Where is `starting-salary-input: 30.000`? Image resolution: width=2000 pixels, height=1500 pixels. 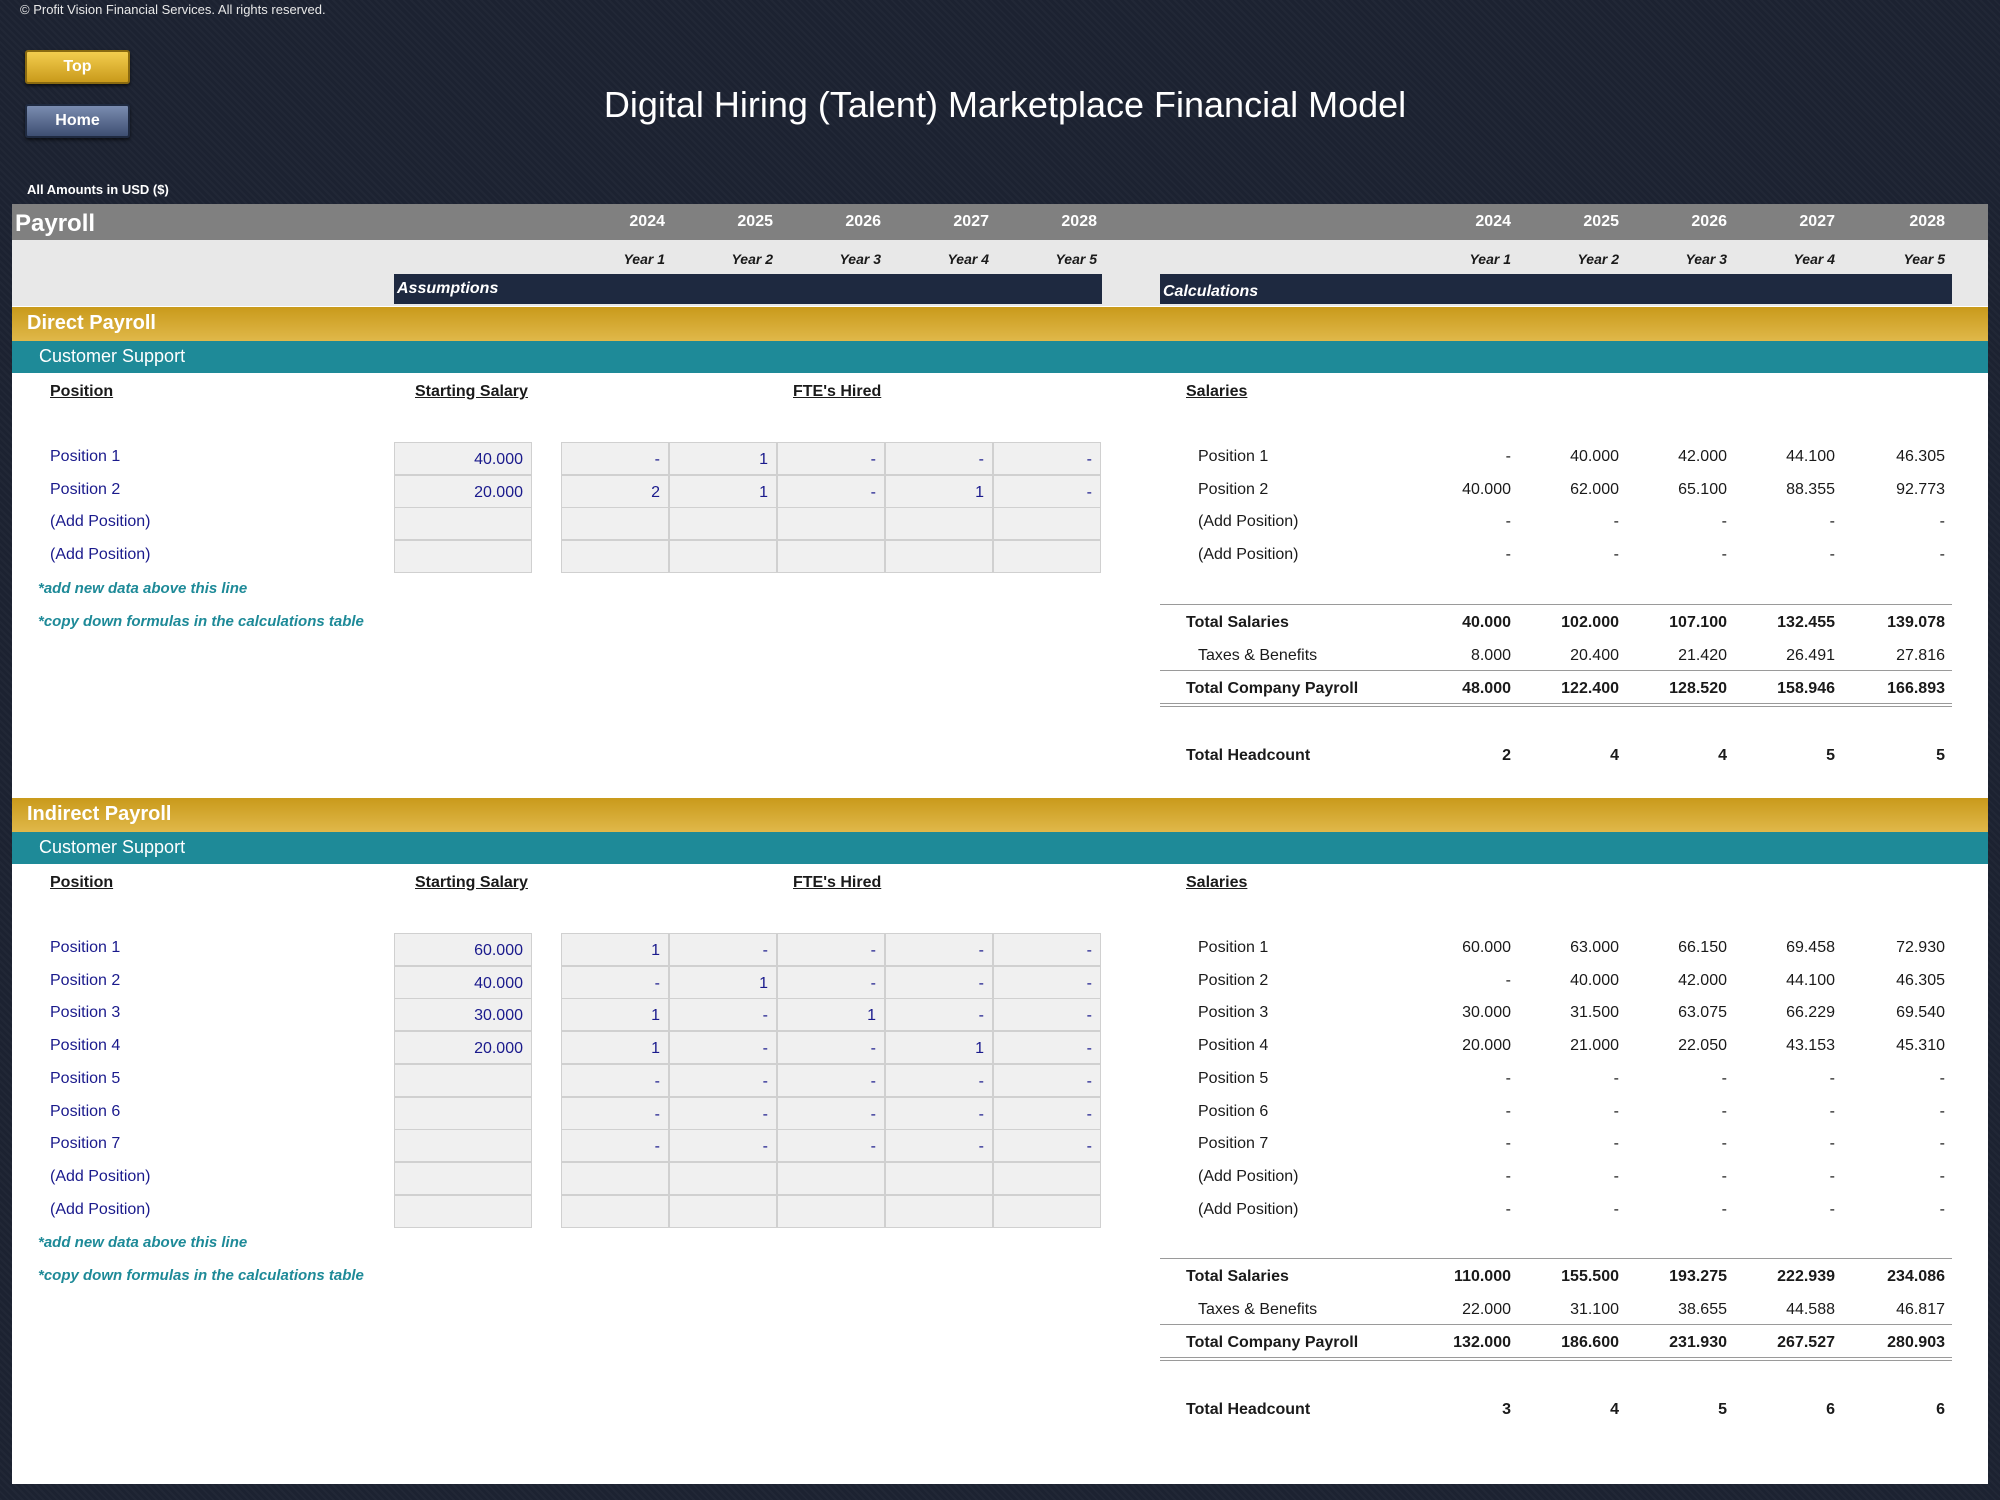 starting-salary-input: 30.000 is located at coordinates (463, 1015).